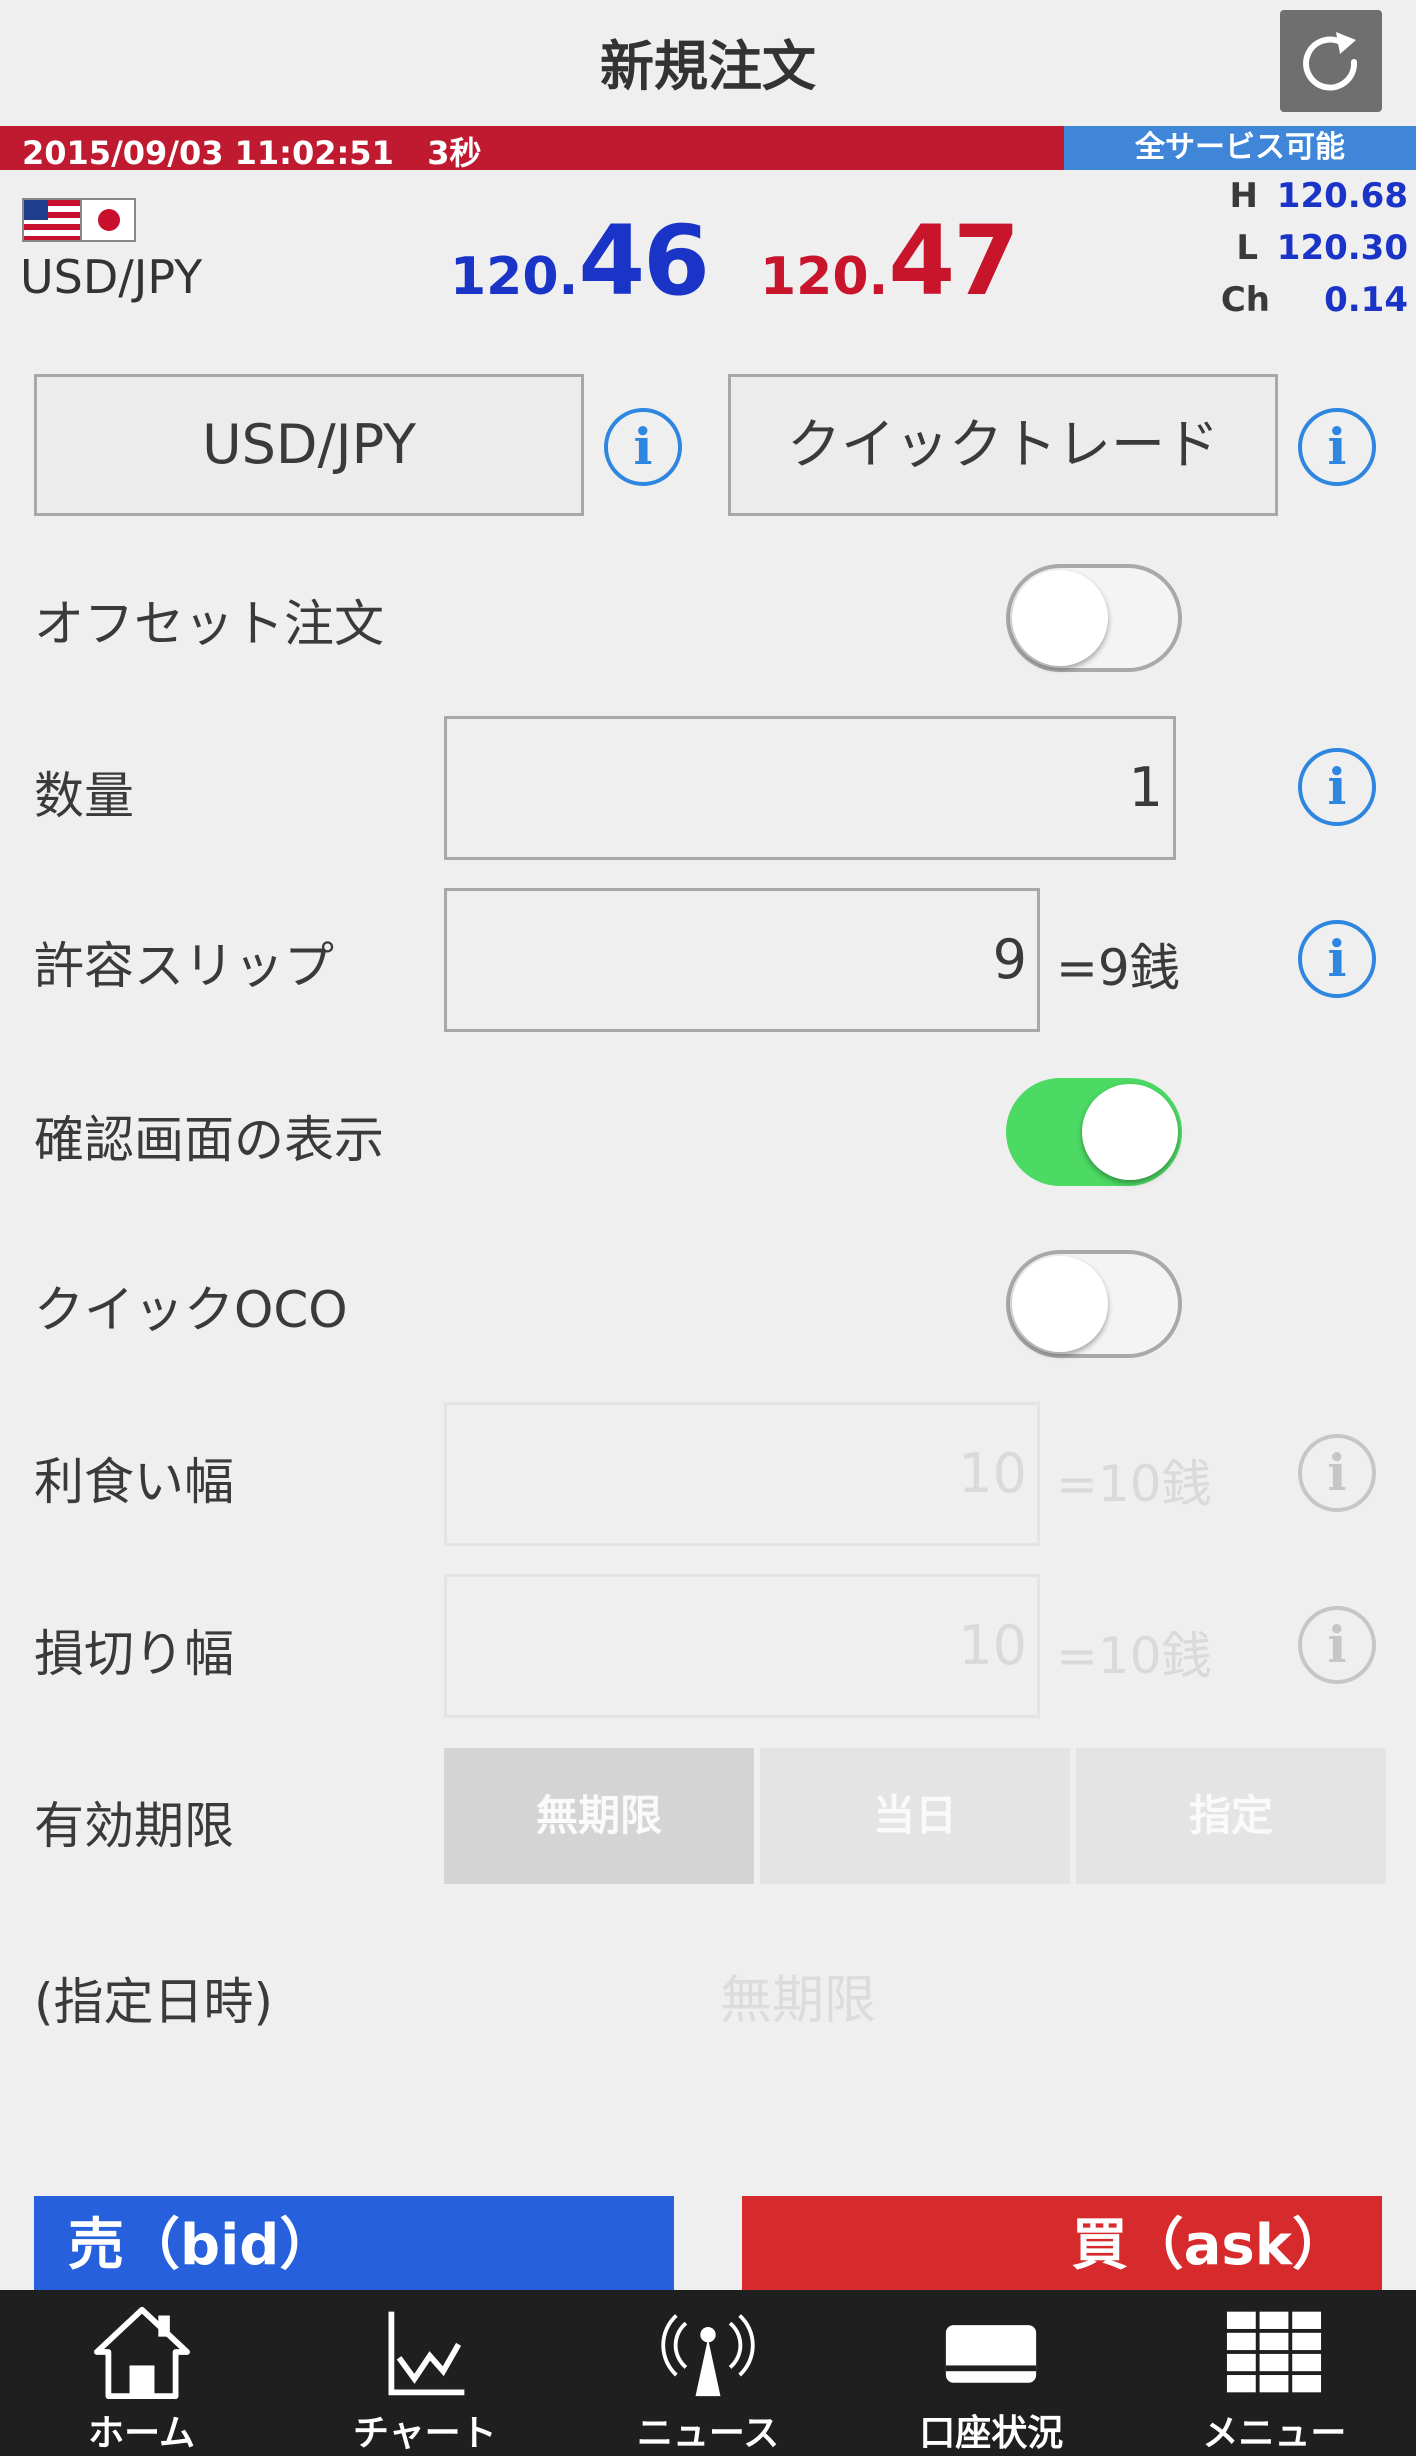 The image size is (1416, 2456). Describe the element at coordinates (742, 960) in the screenshot. I see `slippage-field: 9` at that location.